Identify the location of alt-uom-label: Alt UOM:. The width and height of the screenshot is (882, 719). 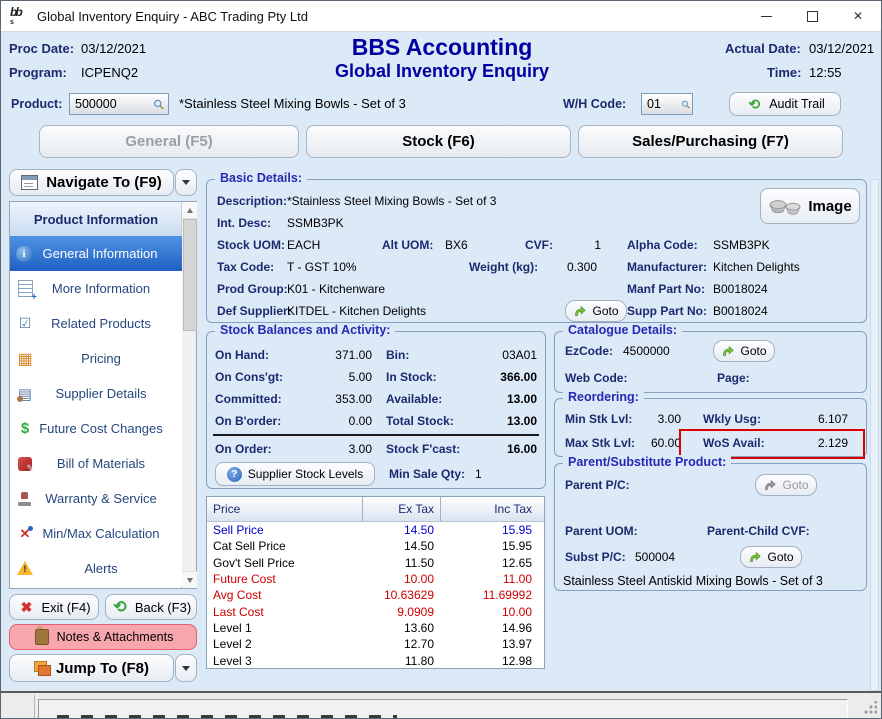
(408, 245).